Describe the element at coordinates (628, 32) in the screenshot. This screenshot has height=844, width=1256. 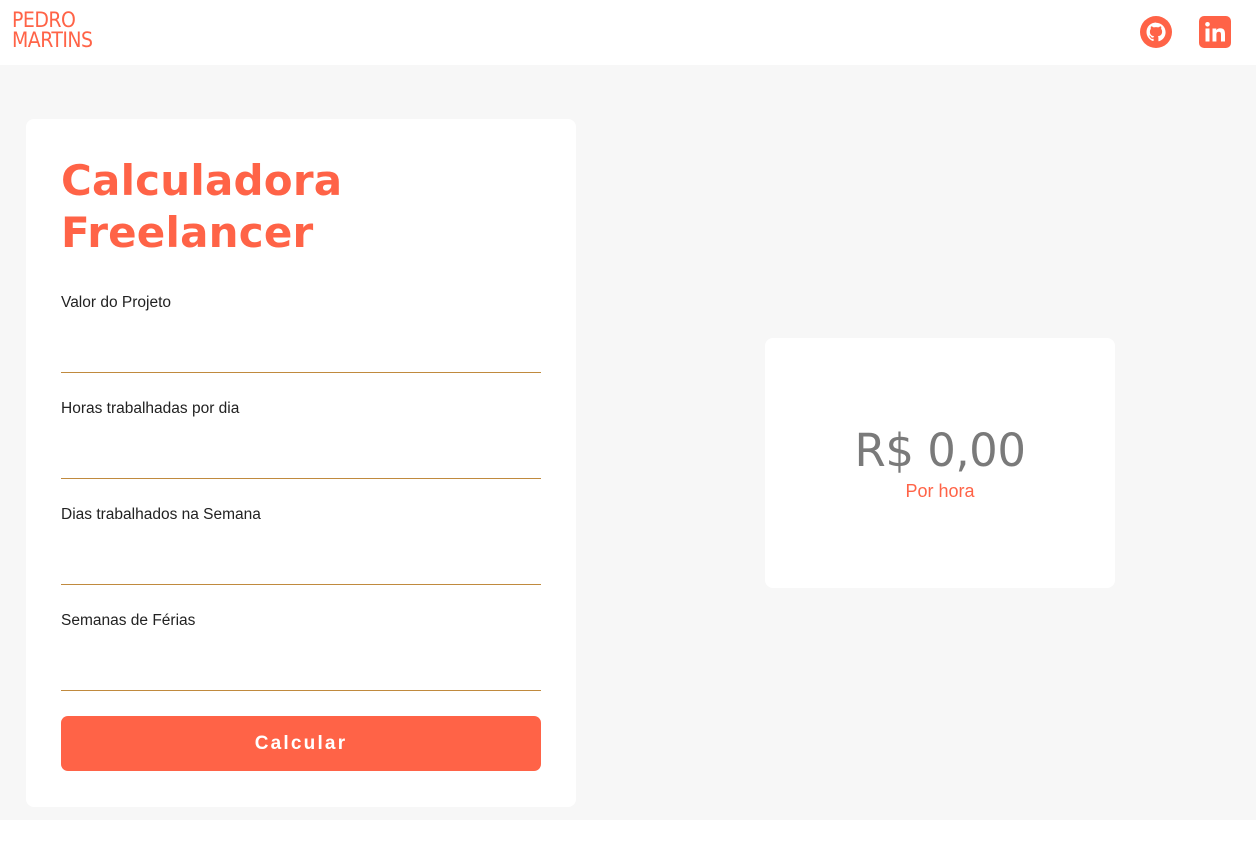
I see `site-header: PEDRO MARTINS` at that location.